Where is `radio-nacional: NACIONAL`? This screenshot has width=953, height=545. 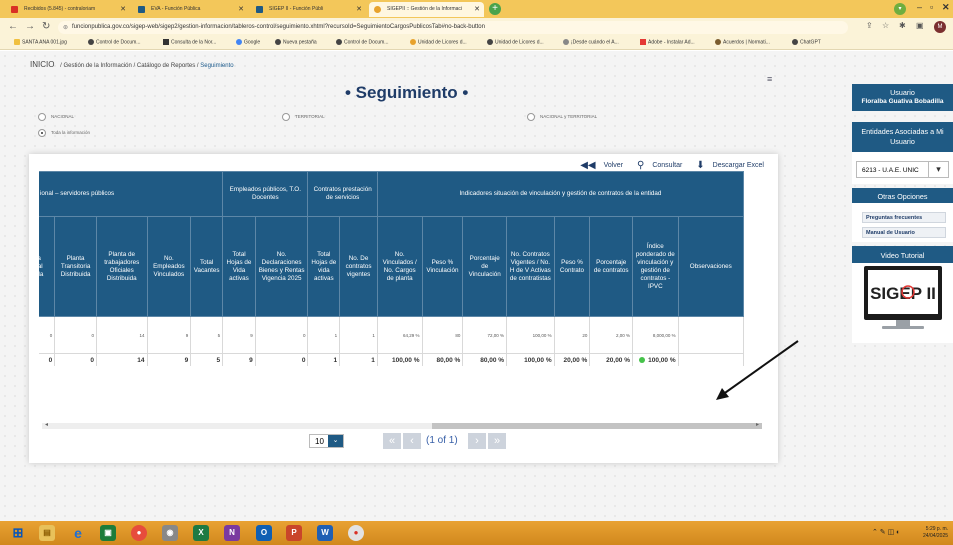 radio-nacional: NACIONAL is located at coordinates (56, 117).